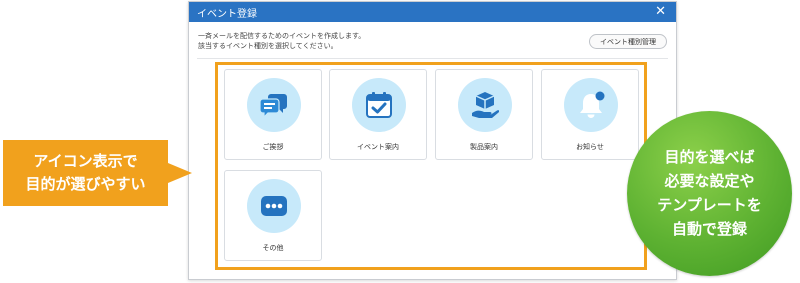 The width and height of the screenshot is (800, 283). I want to click on event-type-label: イベント案内, so click(378, 147).